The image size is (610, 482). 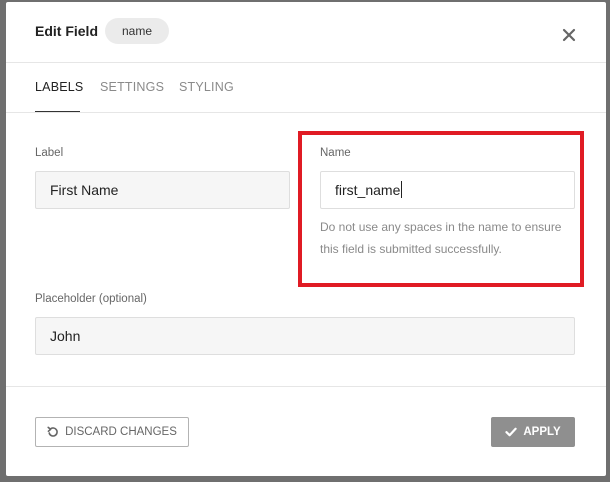 I want to click on tab-labels: LABELS, so click(x=59, y=87).